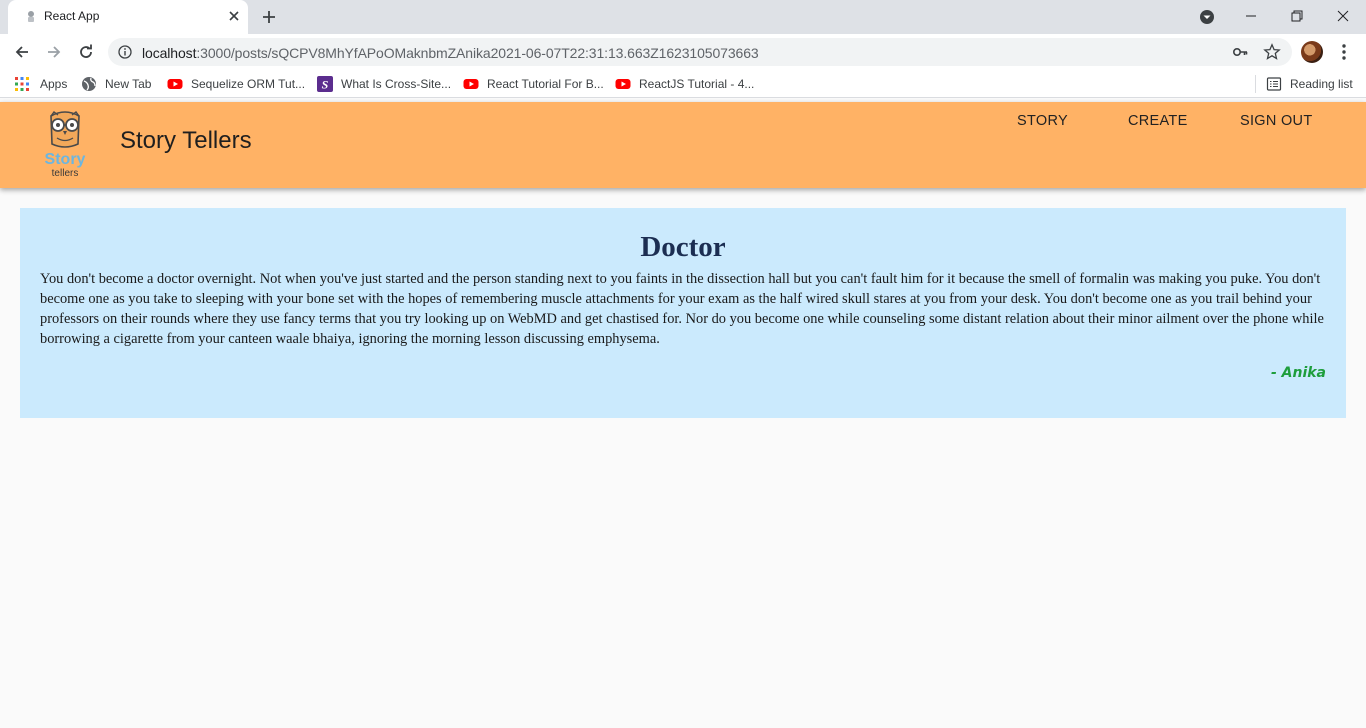 The width and height of the screenshot is (1366, 728). Describe the element at coordinates (1344, 52) in the screenshot. I see `more-vertical-icon` at that location.